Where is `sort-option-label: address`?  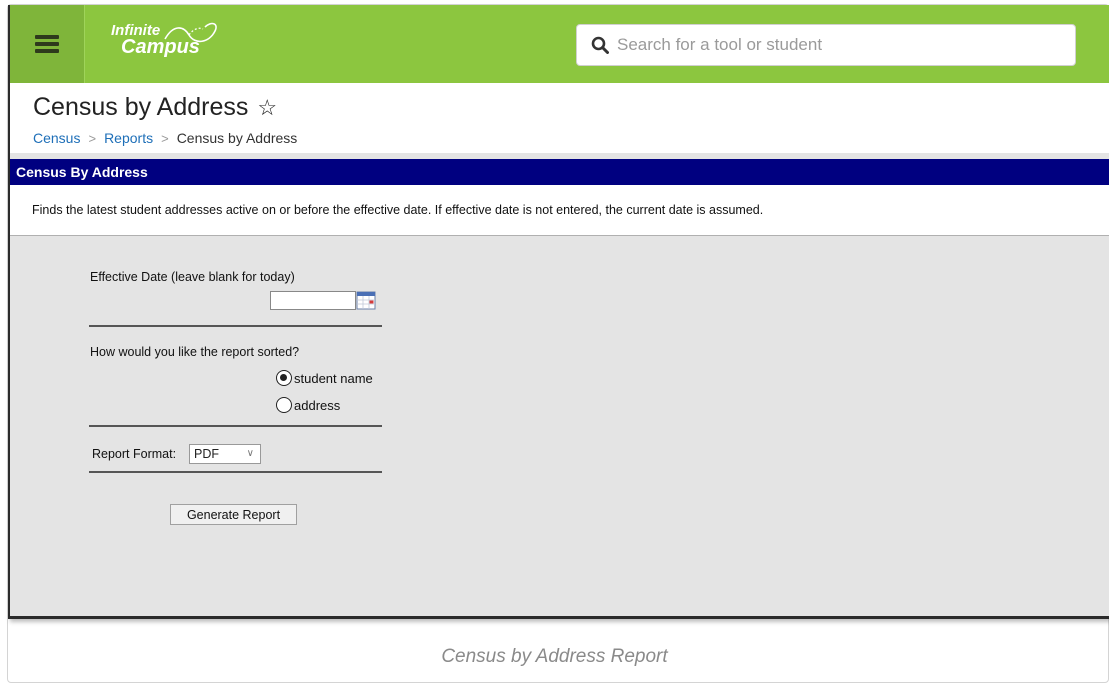
sort-option-label: address is located at coordinates (317, 405).